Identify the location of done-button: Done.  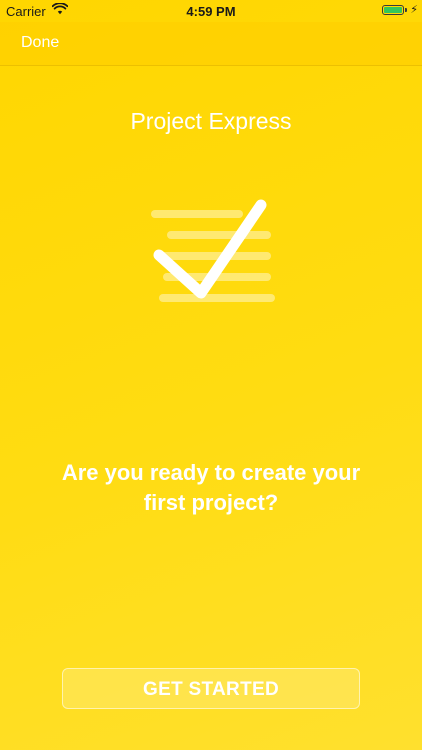
(40, 43).